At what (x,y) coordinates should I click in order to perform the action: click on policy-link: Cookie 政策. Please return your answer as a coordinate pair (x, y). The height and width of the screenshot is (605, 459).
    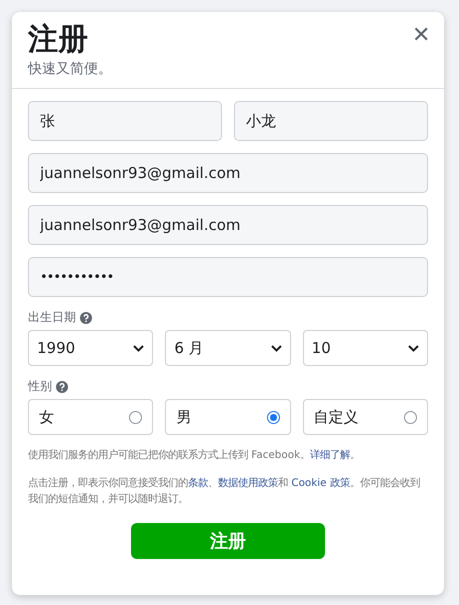
    Looking at the image, I should click on (320, 483).